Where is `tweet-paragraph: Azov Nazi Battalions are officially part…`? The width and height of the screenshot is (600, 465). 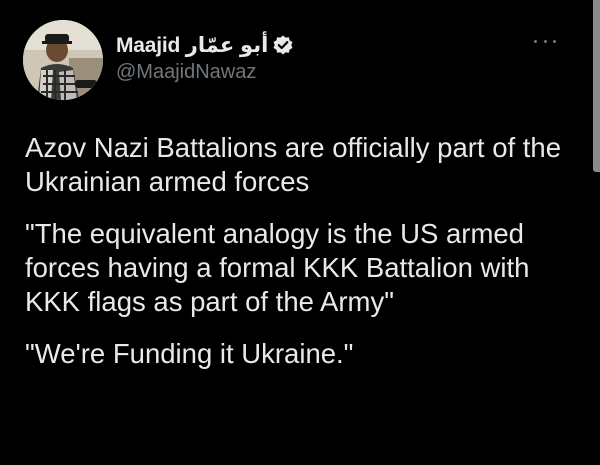
tweet-paragraph: Azov Nazi Battalions are officially part… is located at coordinates (293, 164).